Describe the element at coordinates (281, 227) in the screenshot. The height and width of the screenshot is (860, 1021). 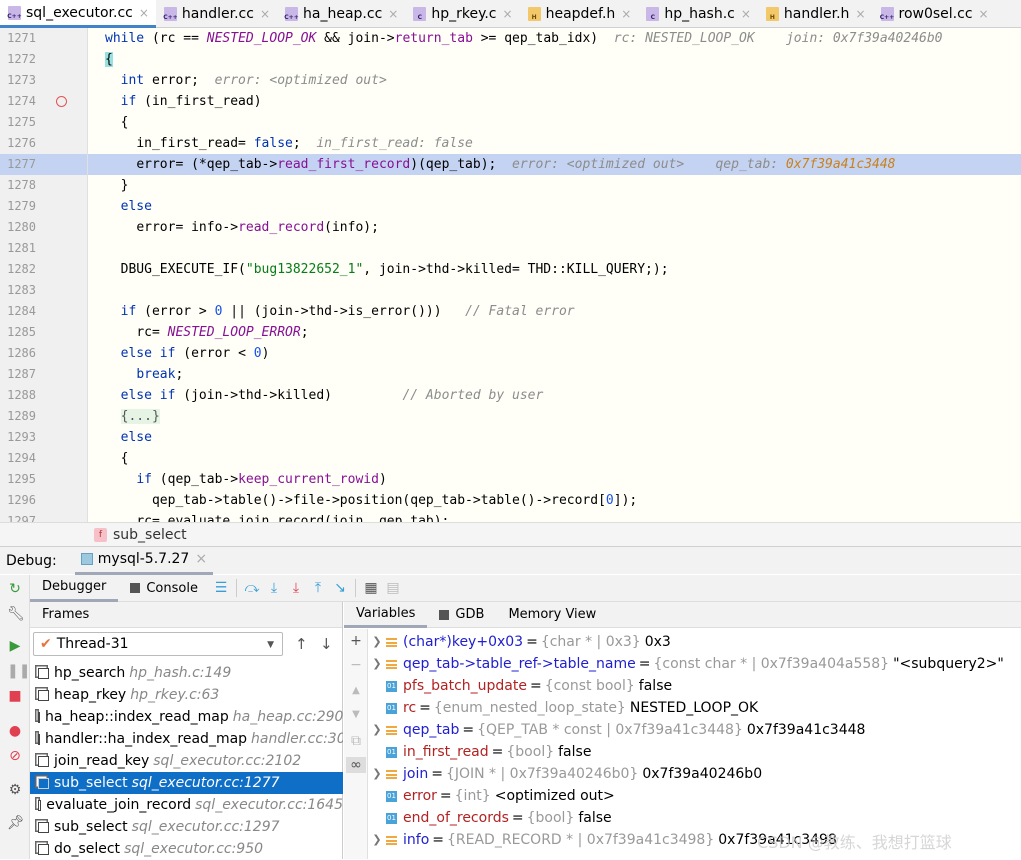
I see `code-token: read_record` at that location.